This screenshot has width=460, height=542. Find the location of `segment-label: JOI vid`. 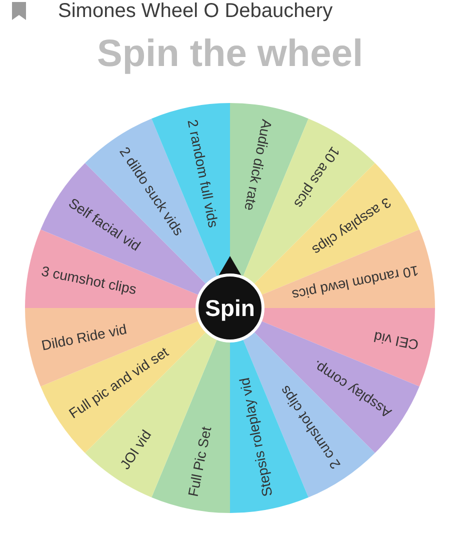

segment-label: JOI vid is located at coordinates (135, 449).